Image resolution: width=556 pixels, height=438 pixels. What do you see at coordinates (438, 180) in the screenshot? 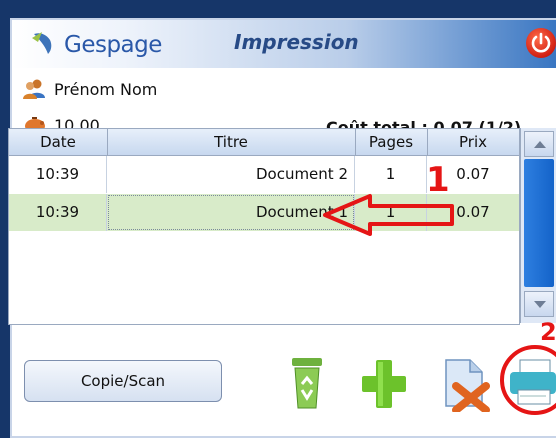
I see `annotation-number-1: 1` at bounding box center [438, 180].